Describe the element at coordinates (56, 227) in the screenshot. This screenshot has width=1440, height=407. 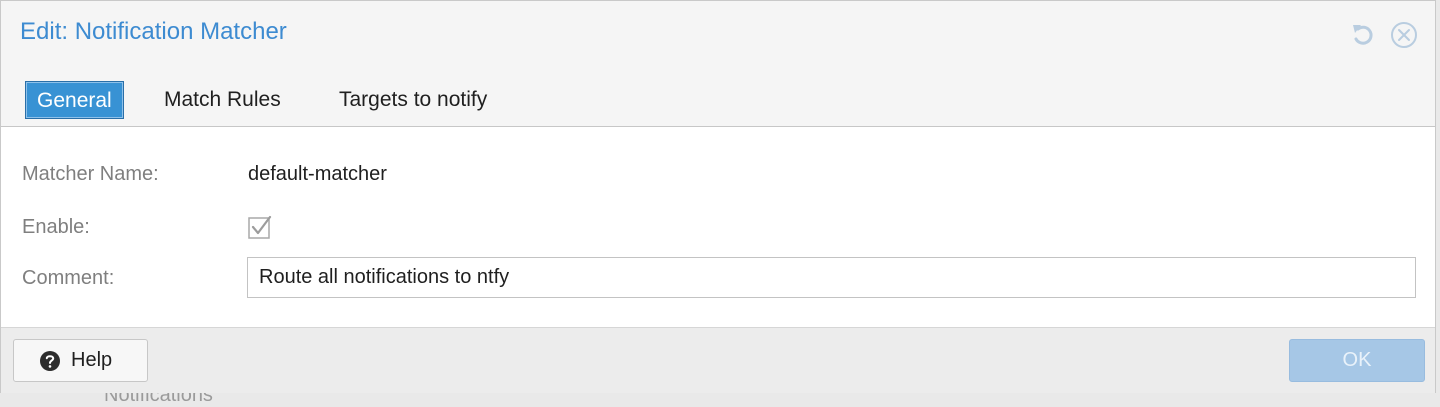
I see `enable-label: Enable:` at that location.